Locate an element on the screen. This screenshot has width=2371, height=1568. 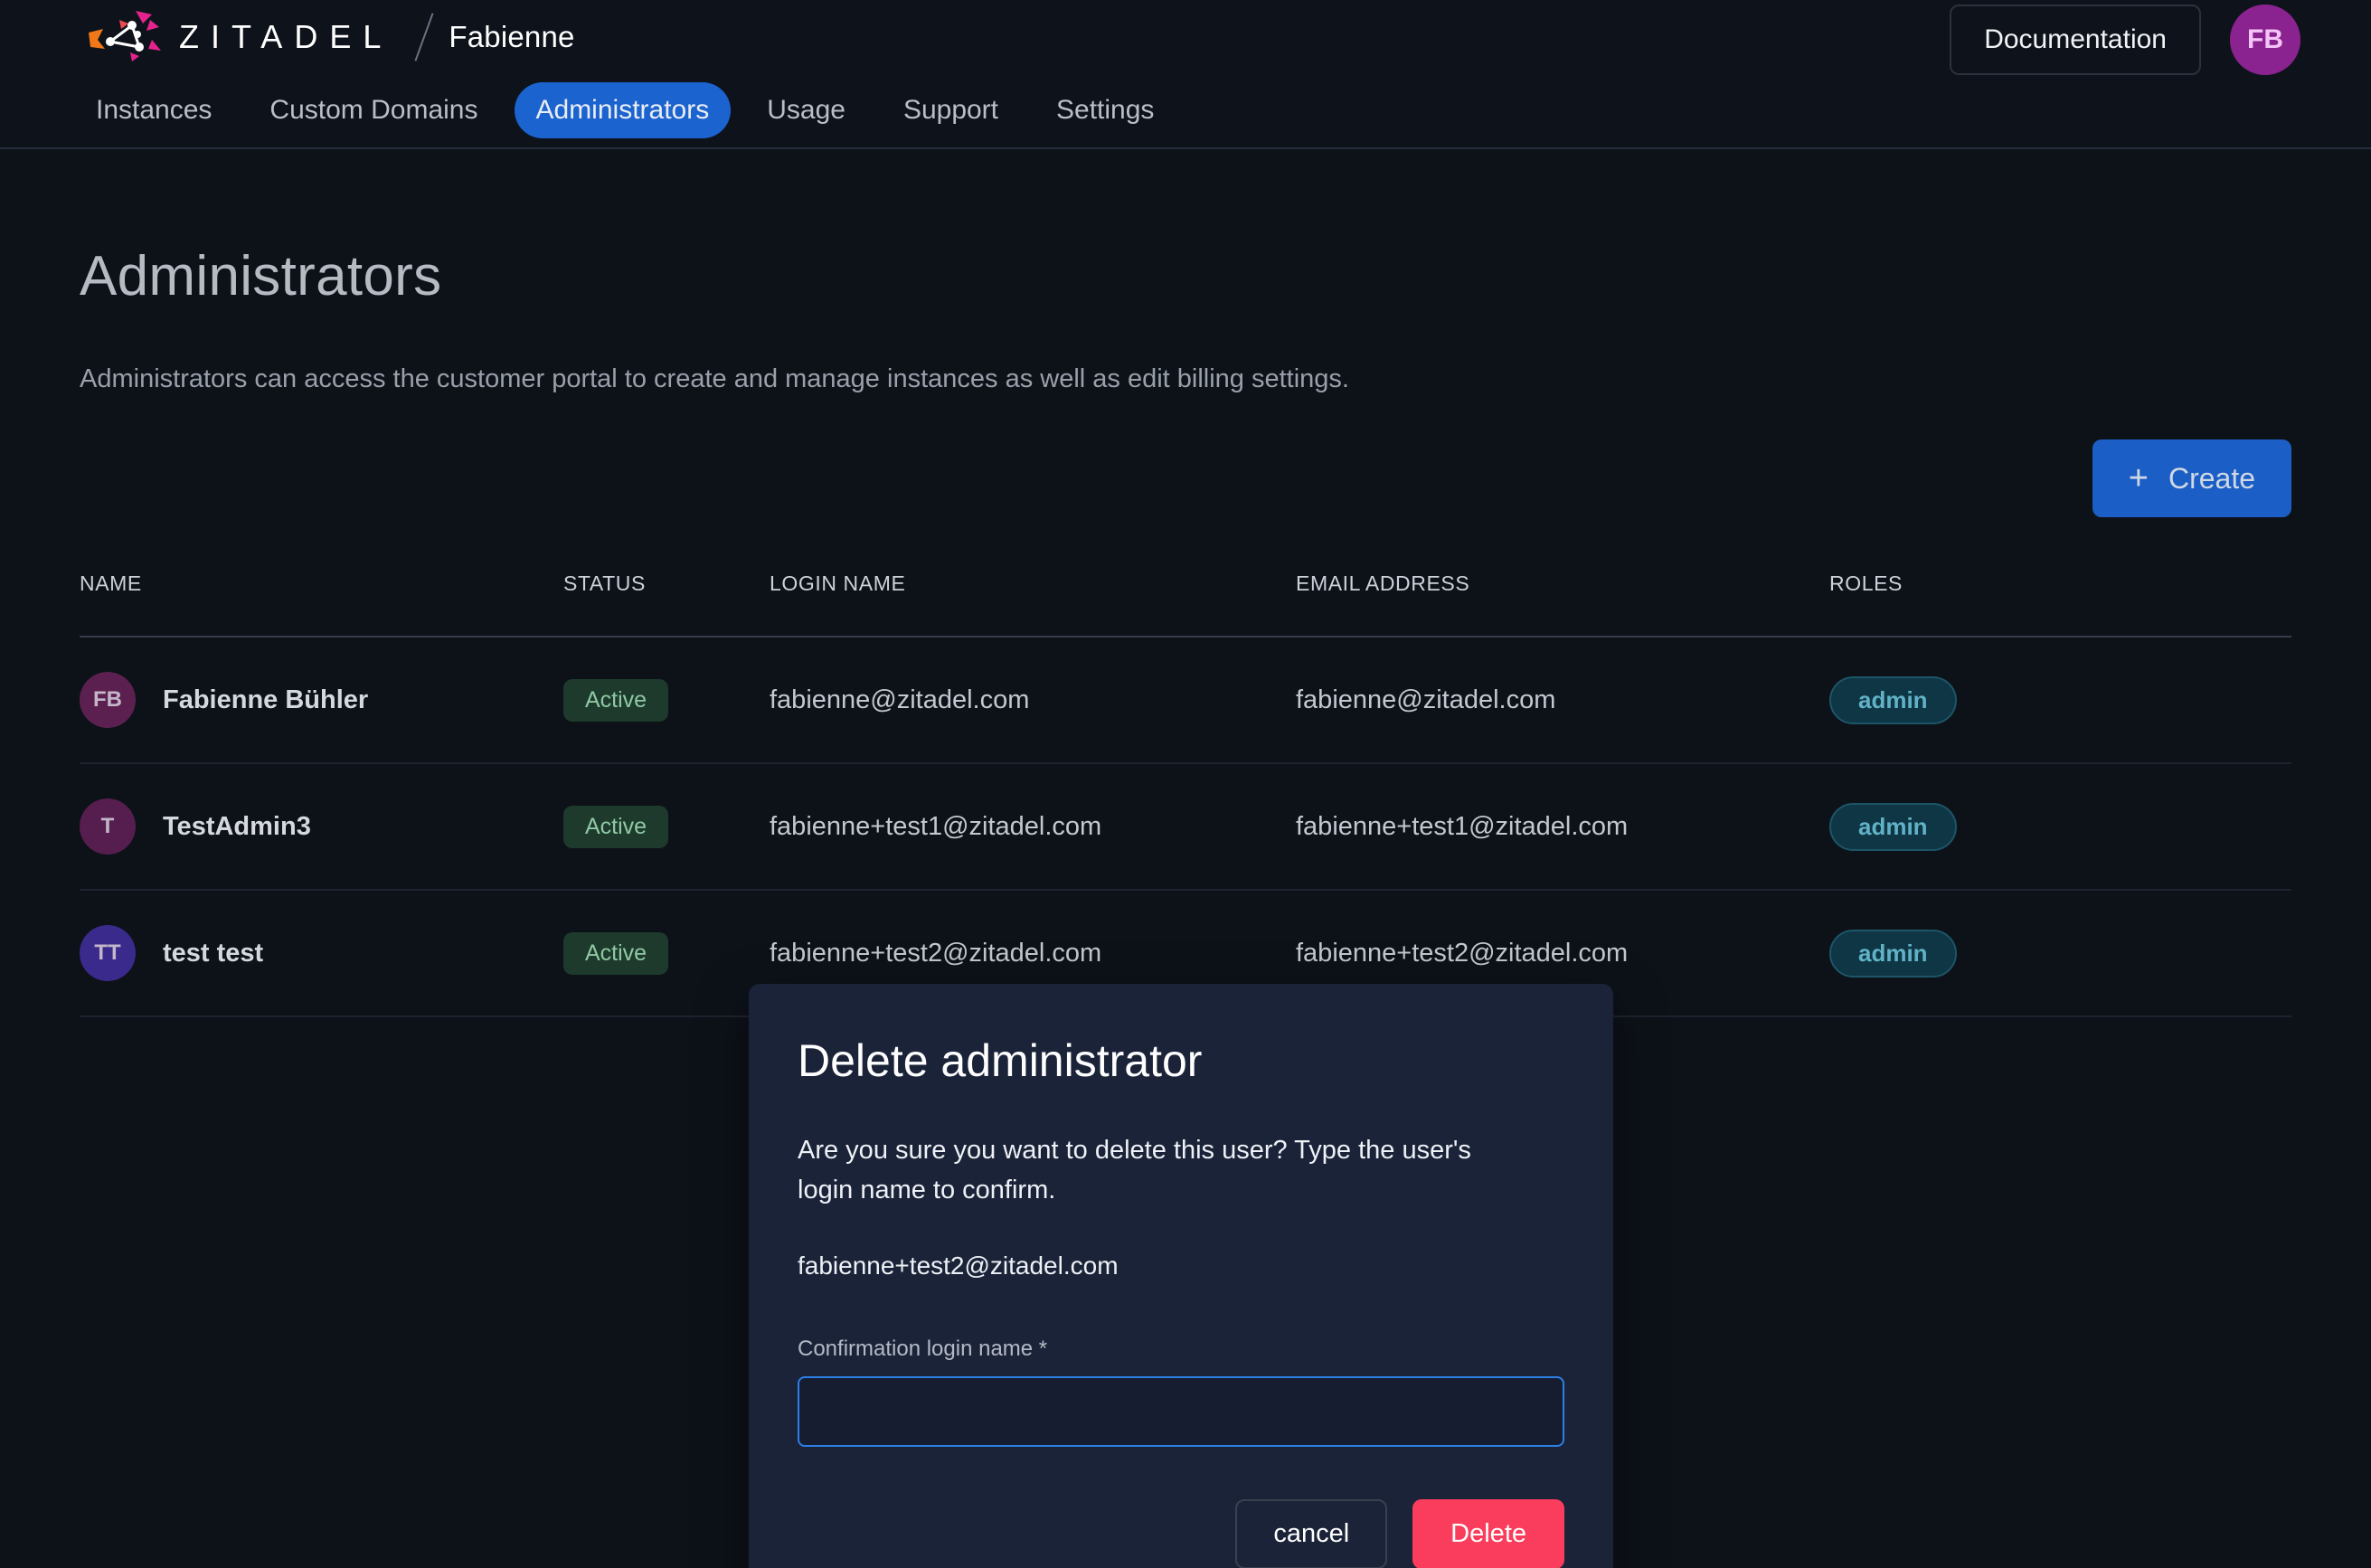
avatar: T is located at coordinates (108, 826).